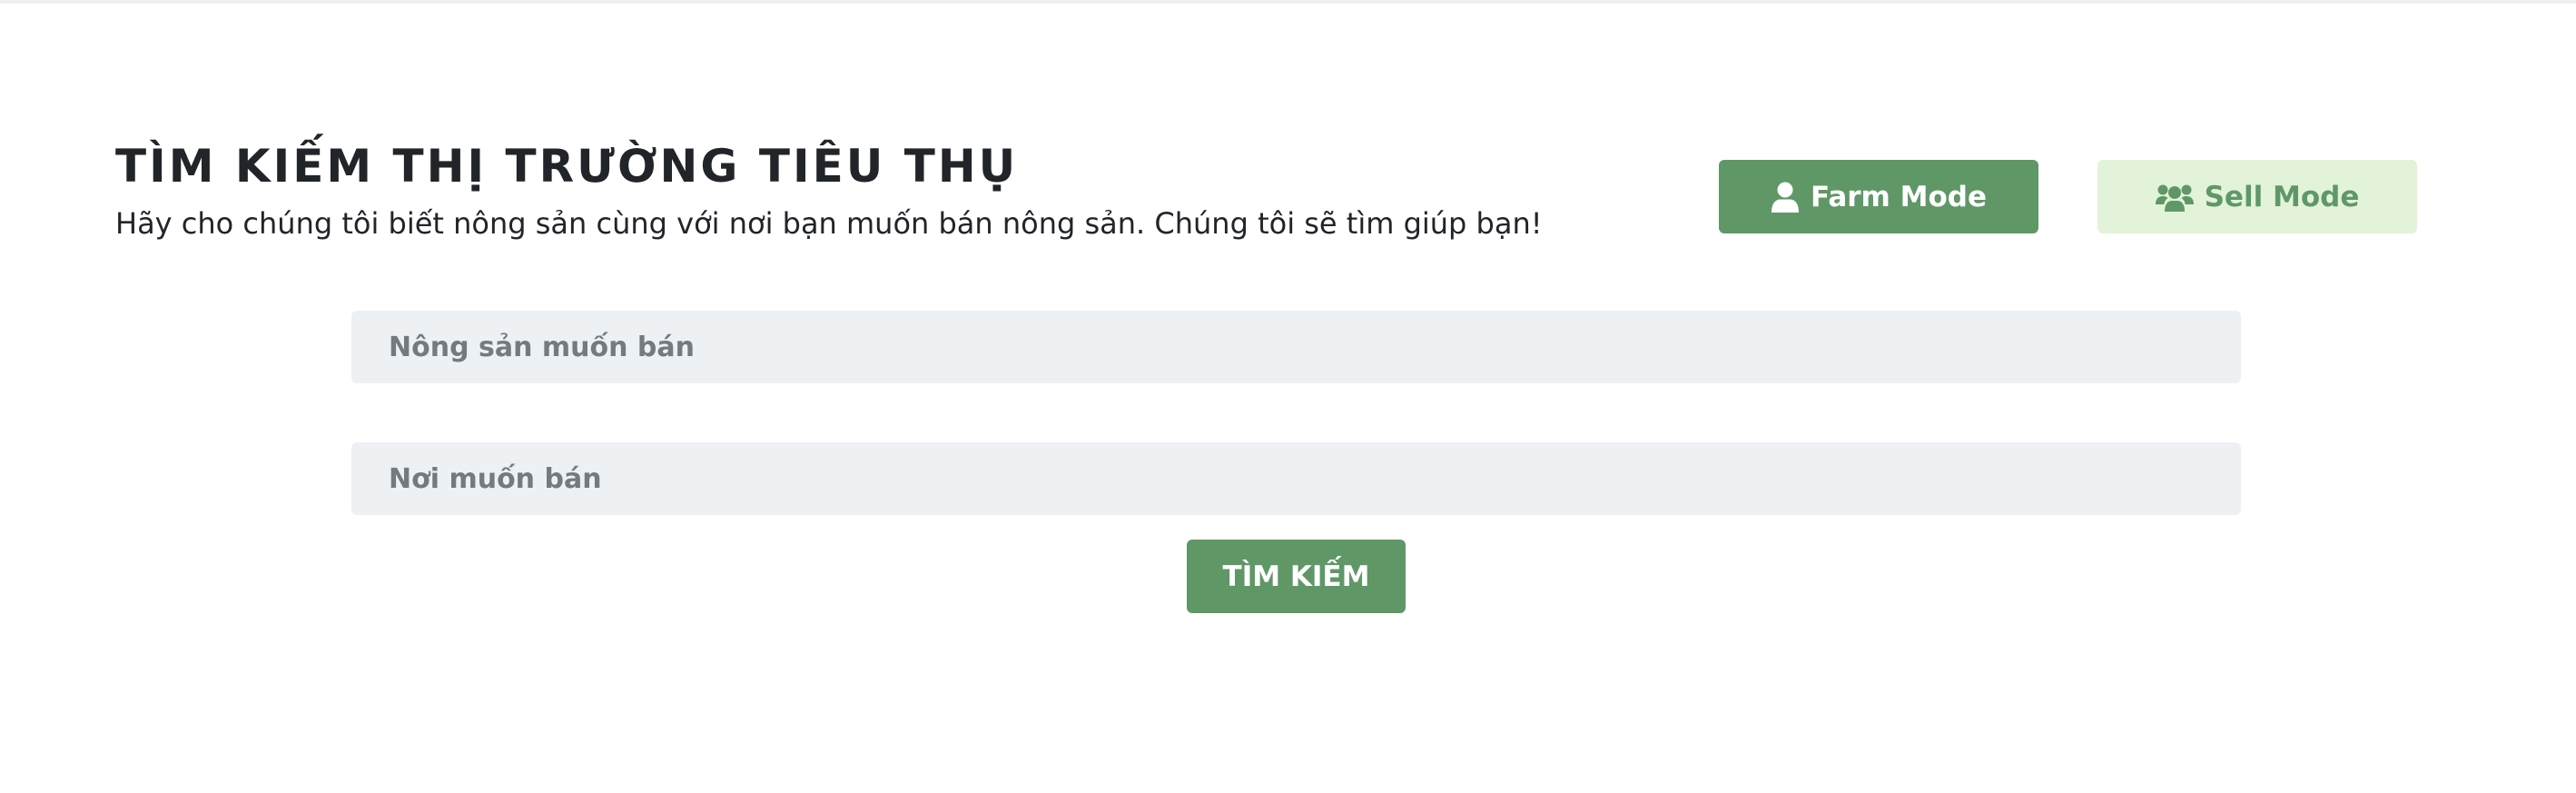 This screenshot has width=2576, height=793. I want to click on page-title: TÌM KIẾM THỊ TRƯỜNG TIÊU THỤ, so click(567, 166).